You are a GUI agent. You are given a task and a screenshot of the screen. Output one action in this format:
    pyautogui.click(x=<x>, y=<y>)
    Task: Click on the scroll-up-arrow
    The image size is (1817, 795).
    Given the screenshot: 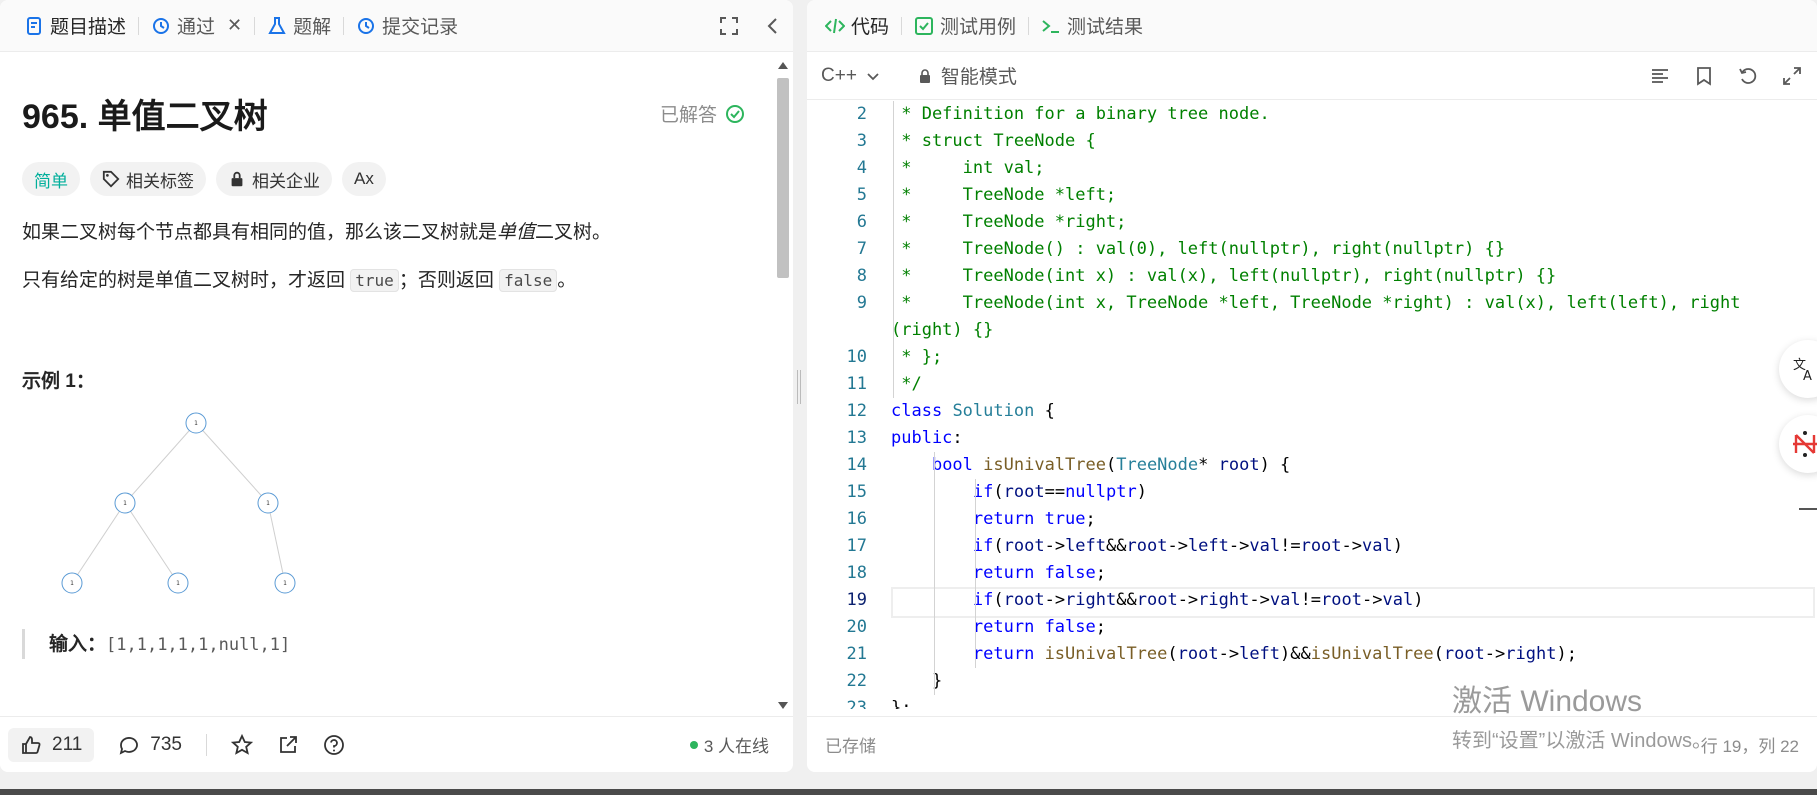 What is the action you would take?
    pyautogui.click(x=783, y=65)
    